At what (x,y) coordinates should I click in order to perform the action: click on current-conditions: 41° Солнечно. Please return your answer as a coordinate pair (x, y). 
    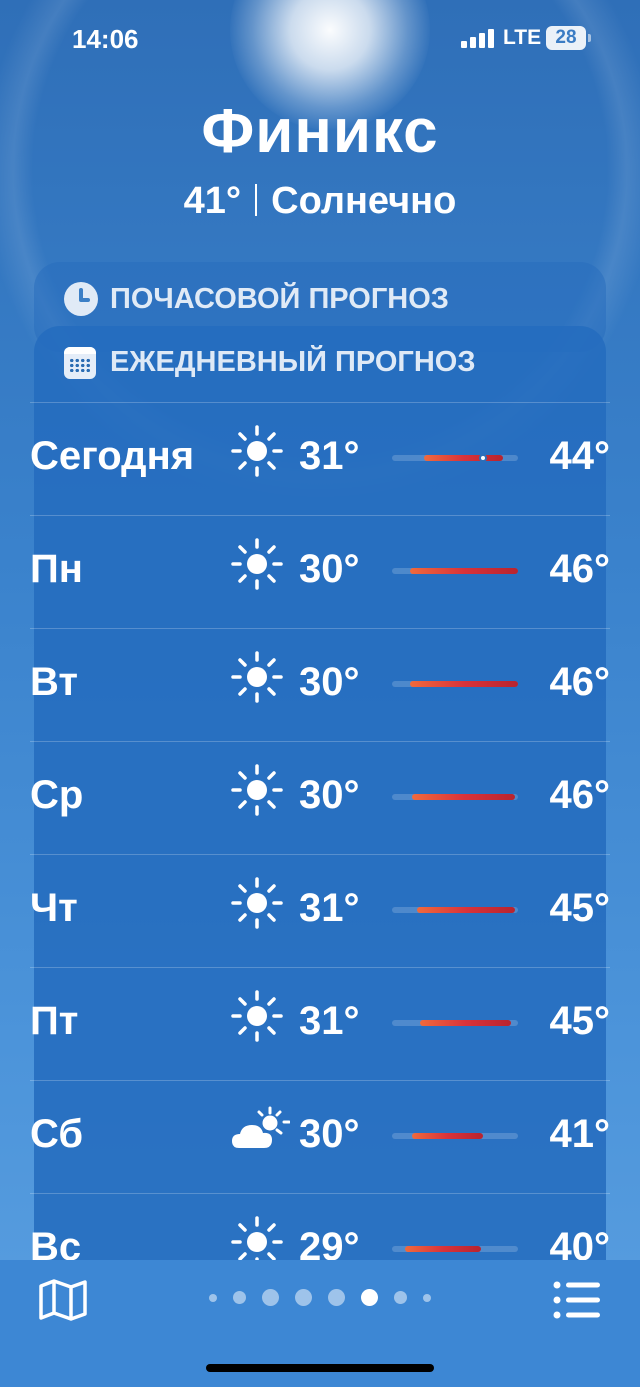
    Looking at the image, I should click on (320, 201).